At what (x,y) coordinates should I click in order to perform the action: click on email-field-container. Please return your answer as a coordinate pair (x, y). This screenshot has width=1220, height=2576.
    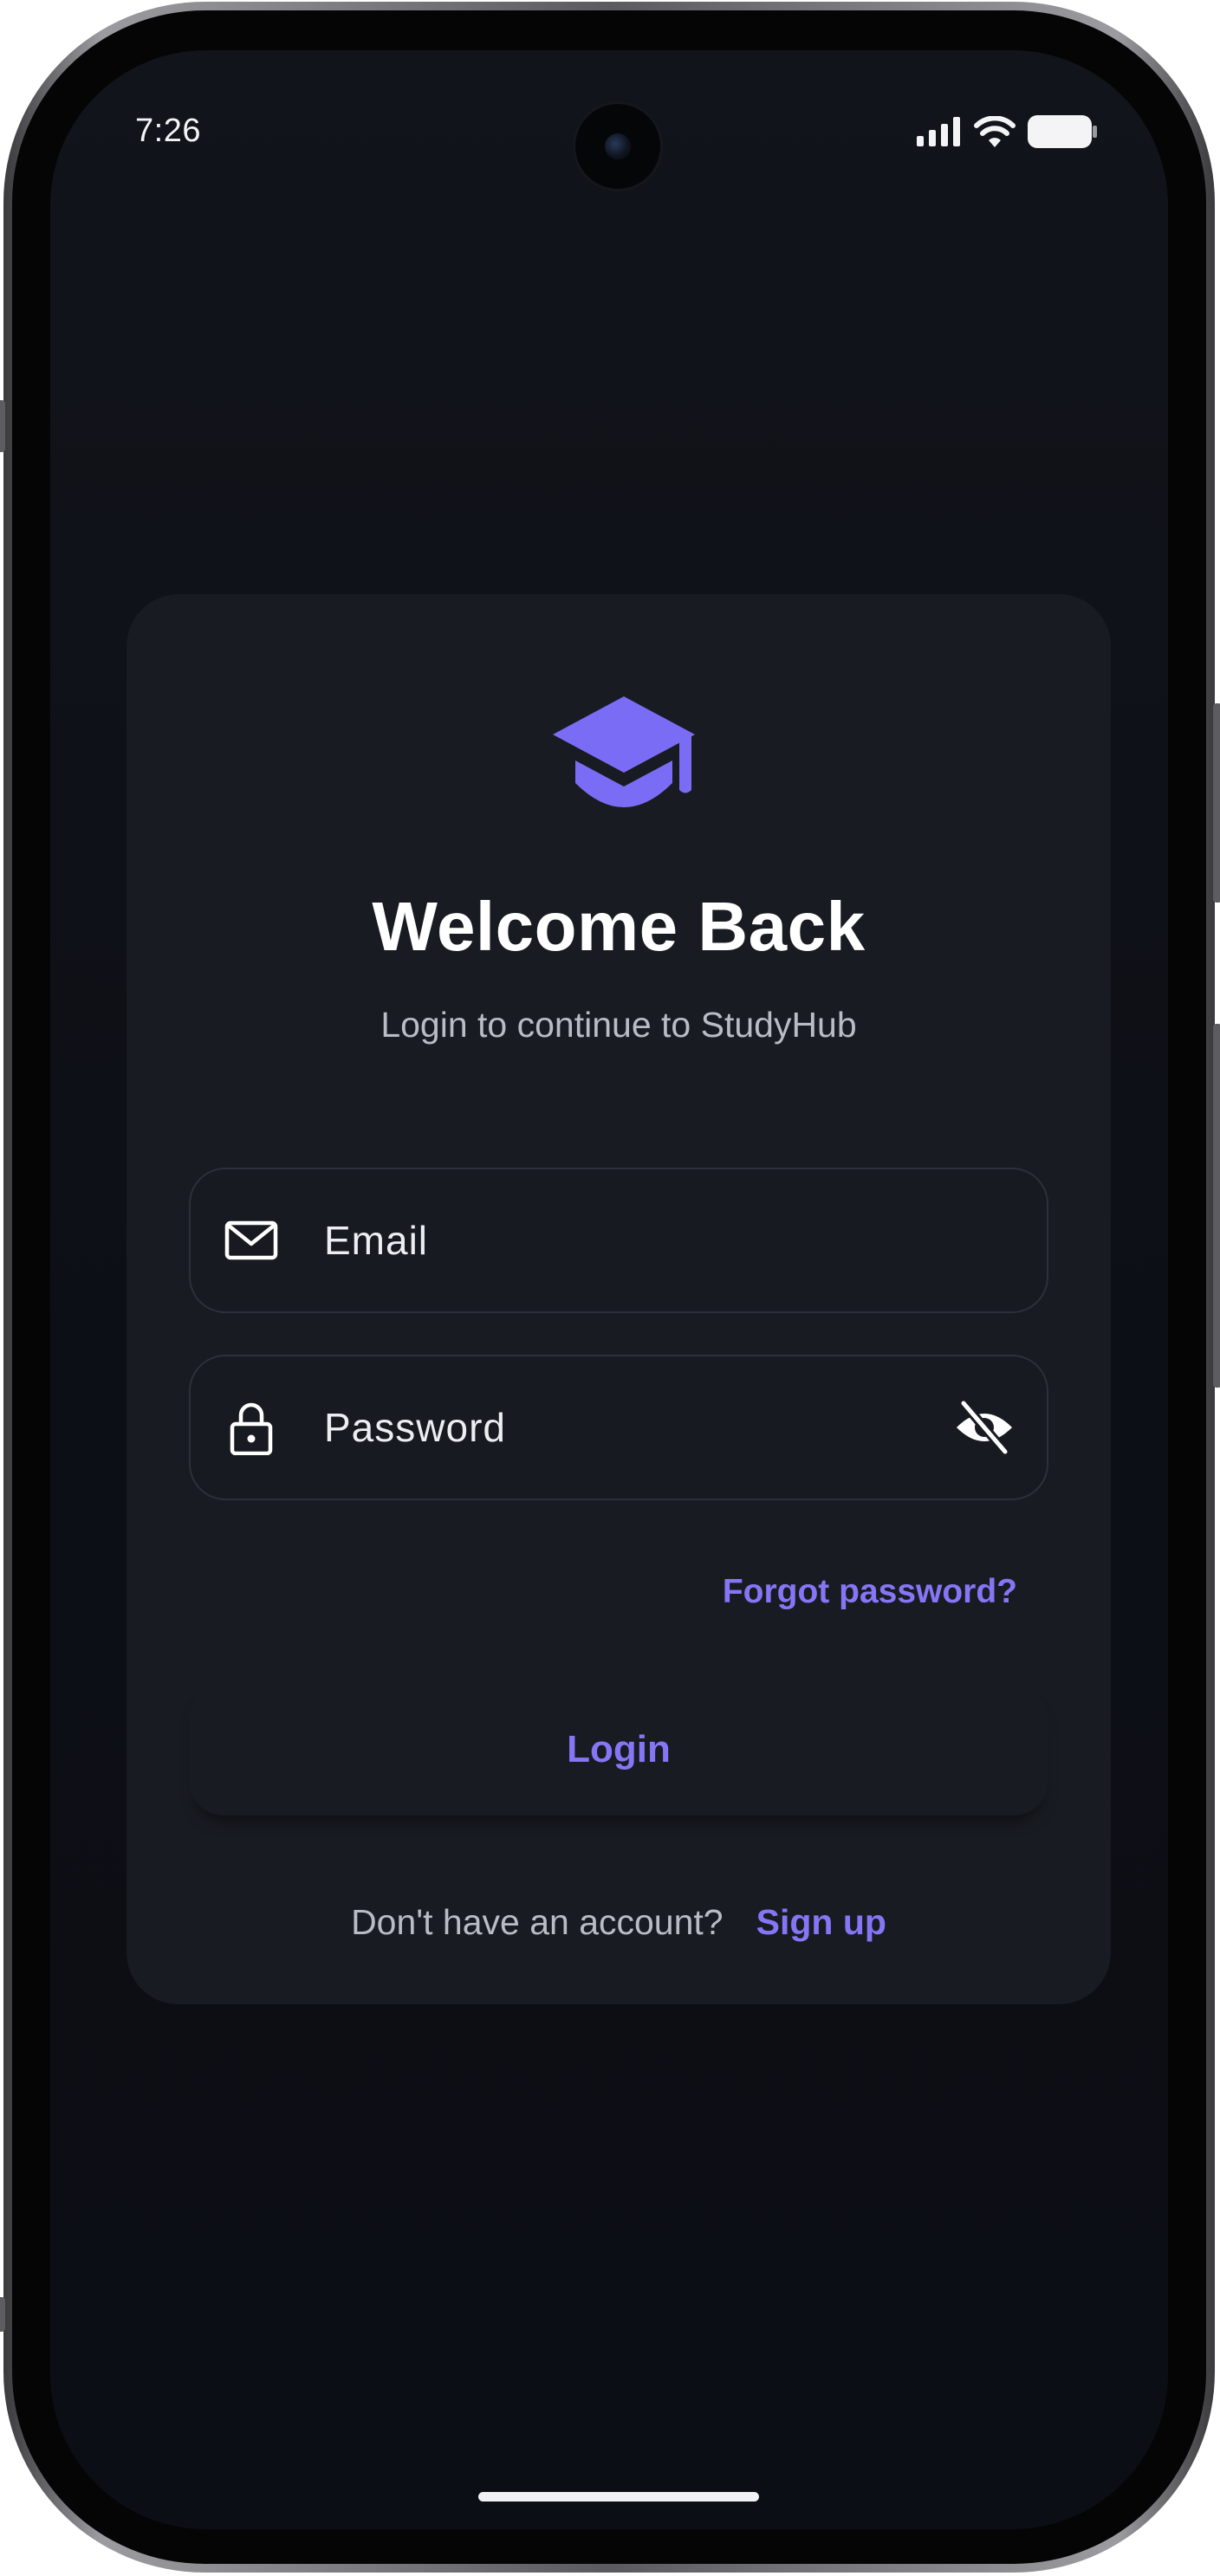
    Looking at the image, I should click on (618, 1240).